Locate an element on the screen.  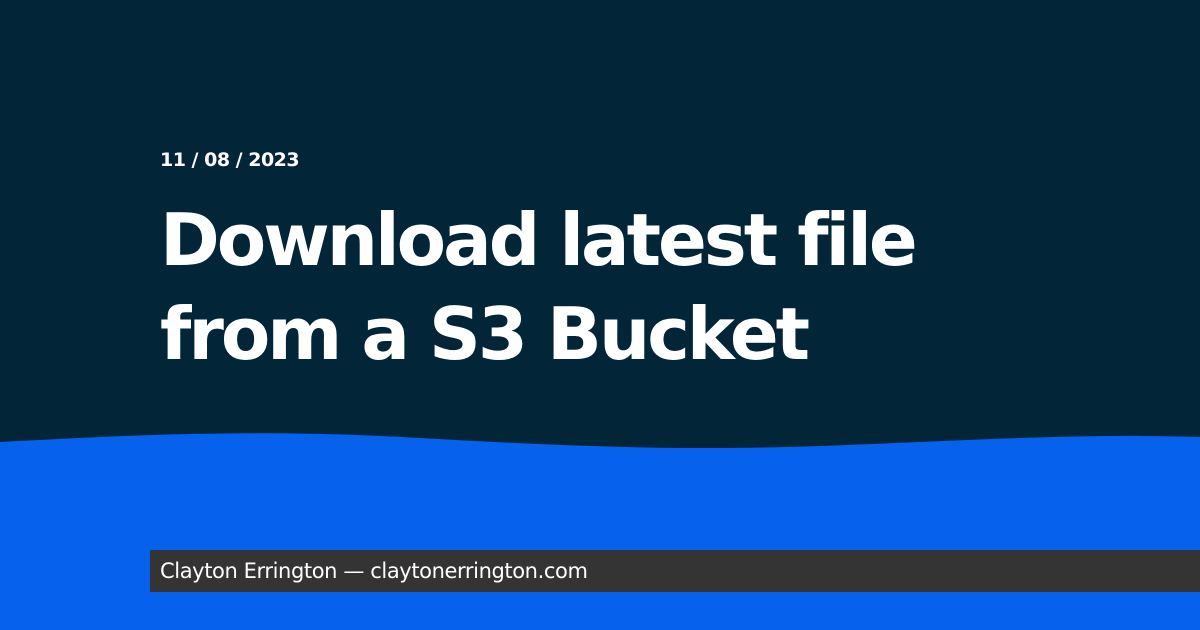
post-date: 11 / 08 / 2023 is located at coordinates (230, 160).